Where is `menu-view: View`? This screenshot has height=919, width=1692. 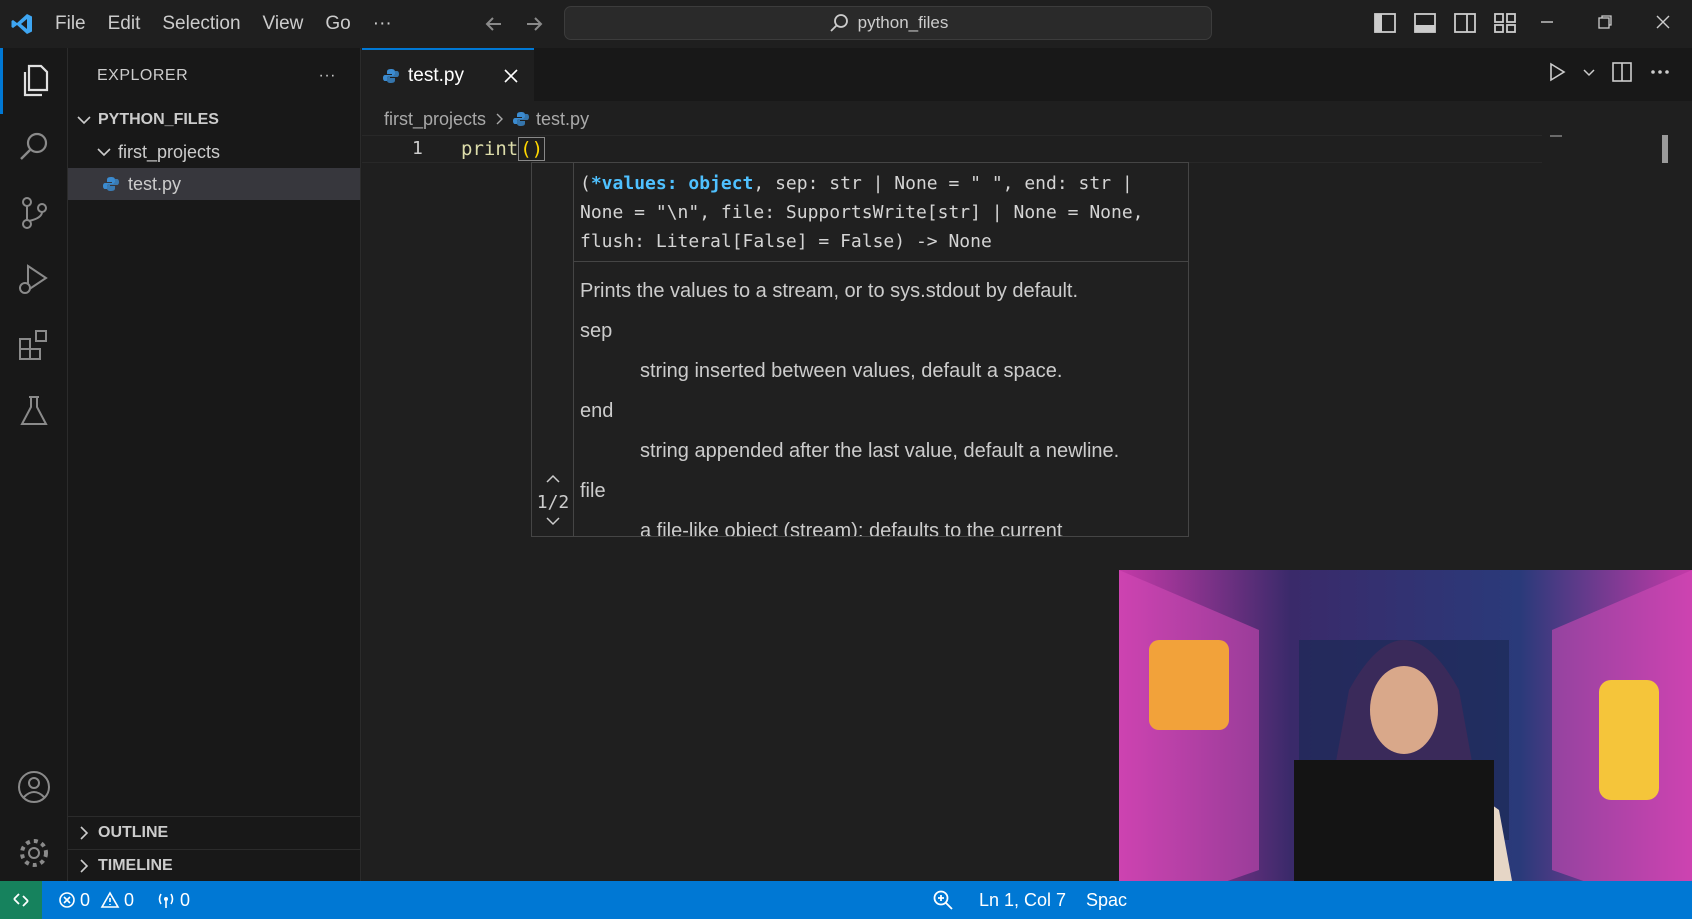 menu-view: View is located at coordinates (283, 24).